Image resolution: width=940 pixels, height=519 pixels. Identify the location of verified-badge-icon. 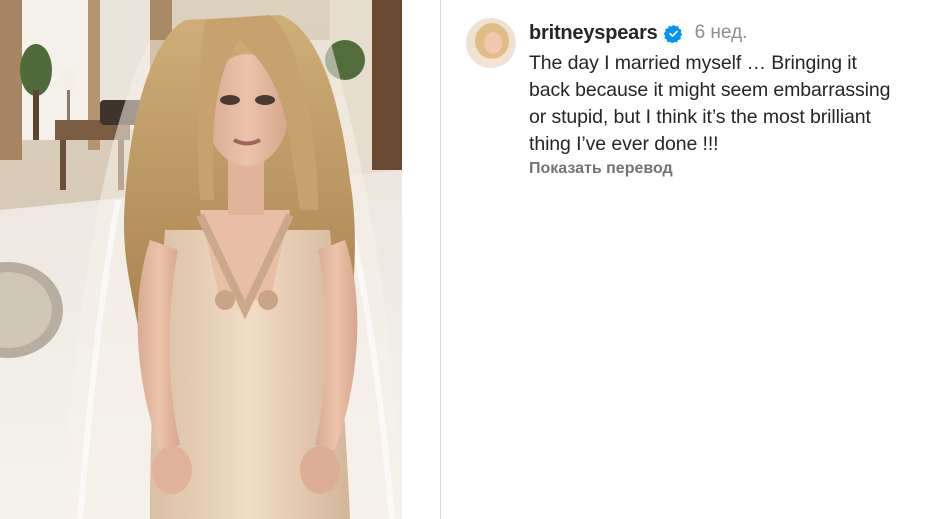
(673, 33).